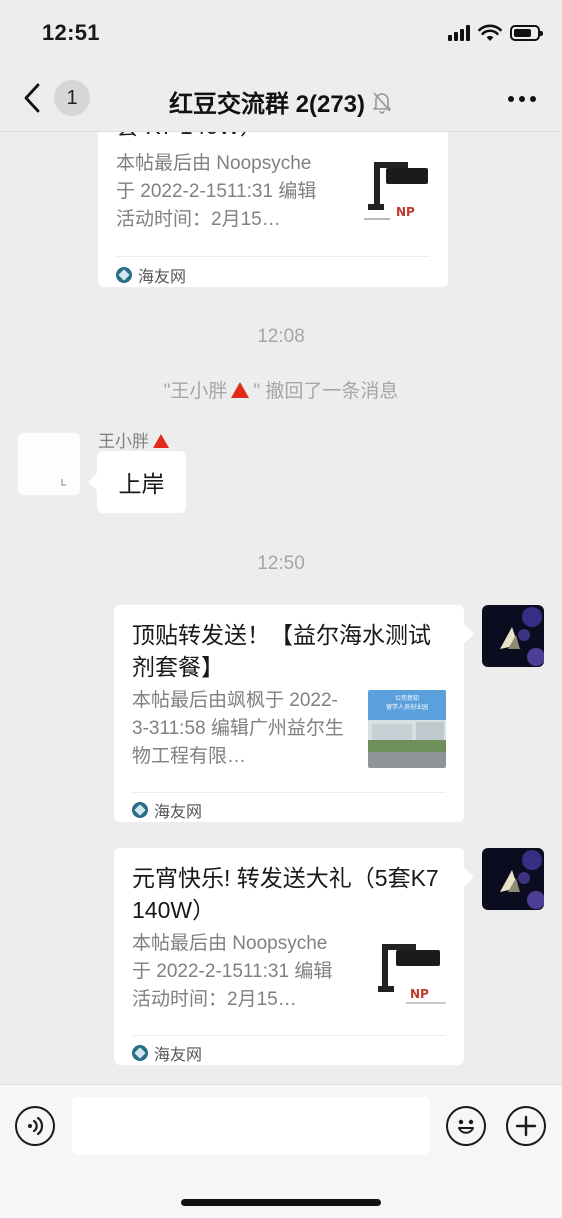 The width and height of the screenshot is (562, 1218). I want to click on add-button, so click(526, 1126).